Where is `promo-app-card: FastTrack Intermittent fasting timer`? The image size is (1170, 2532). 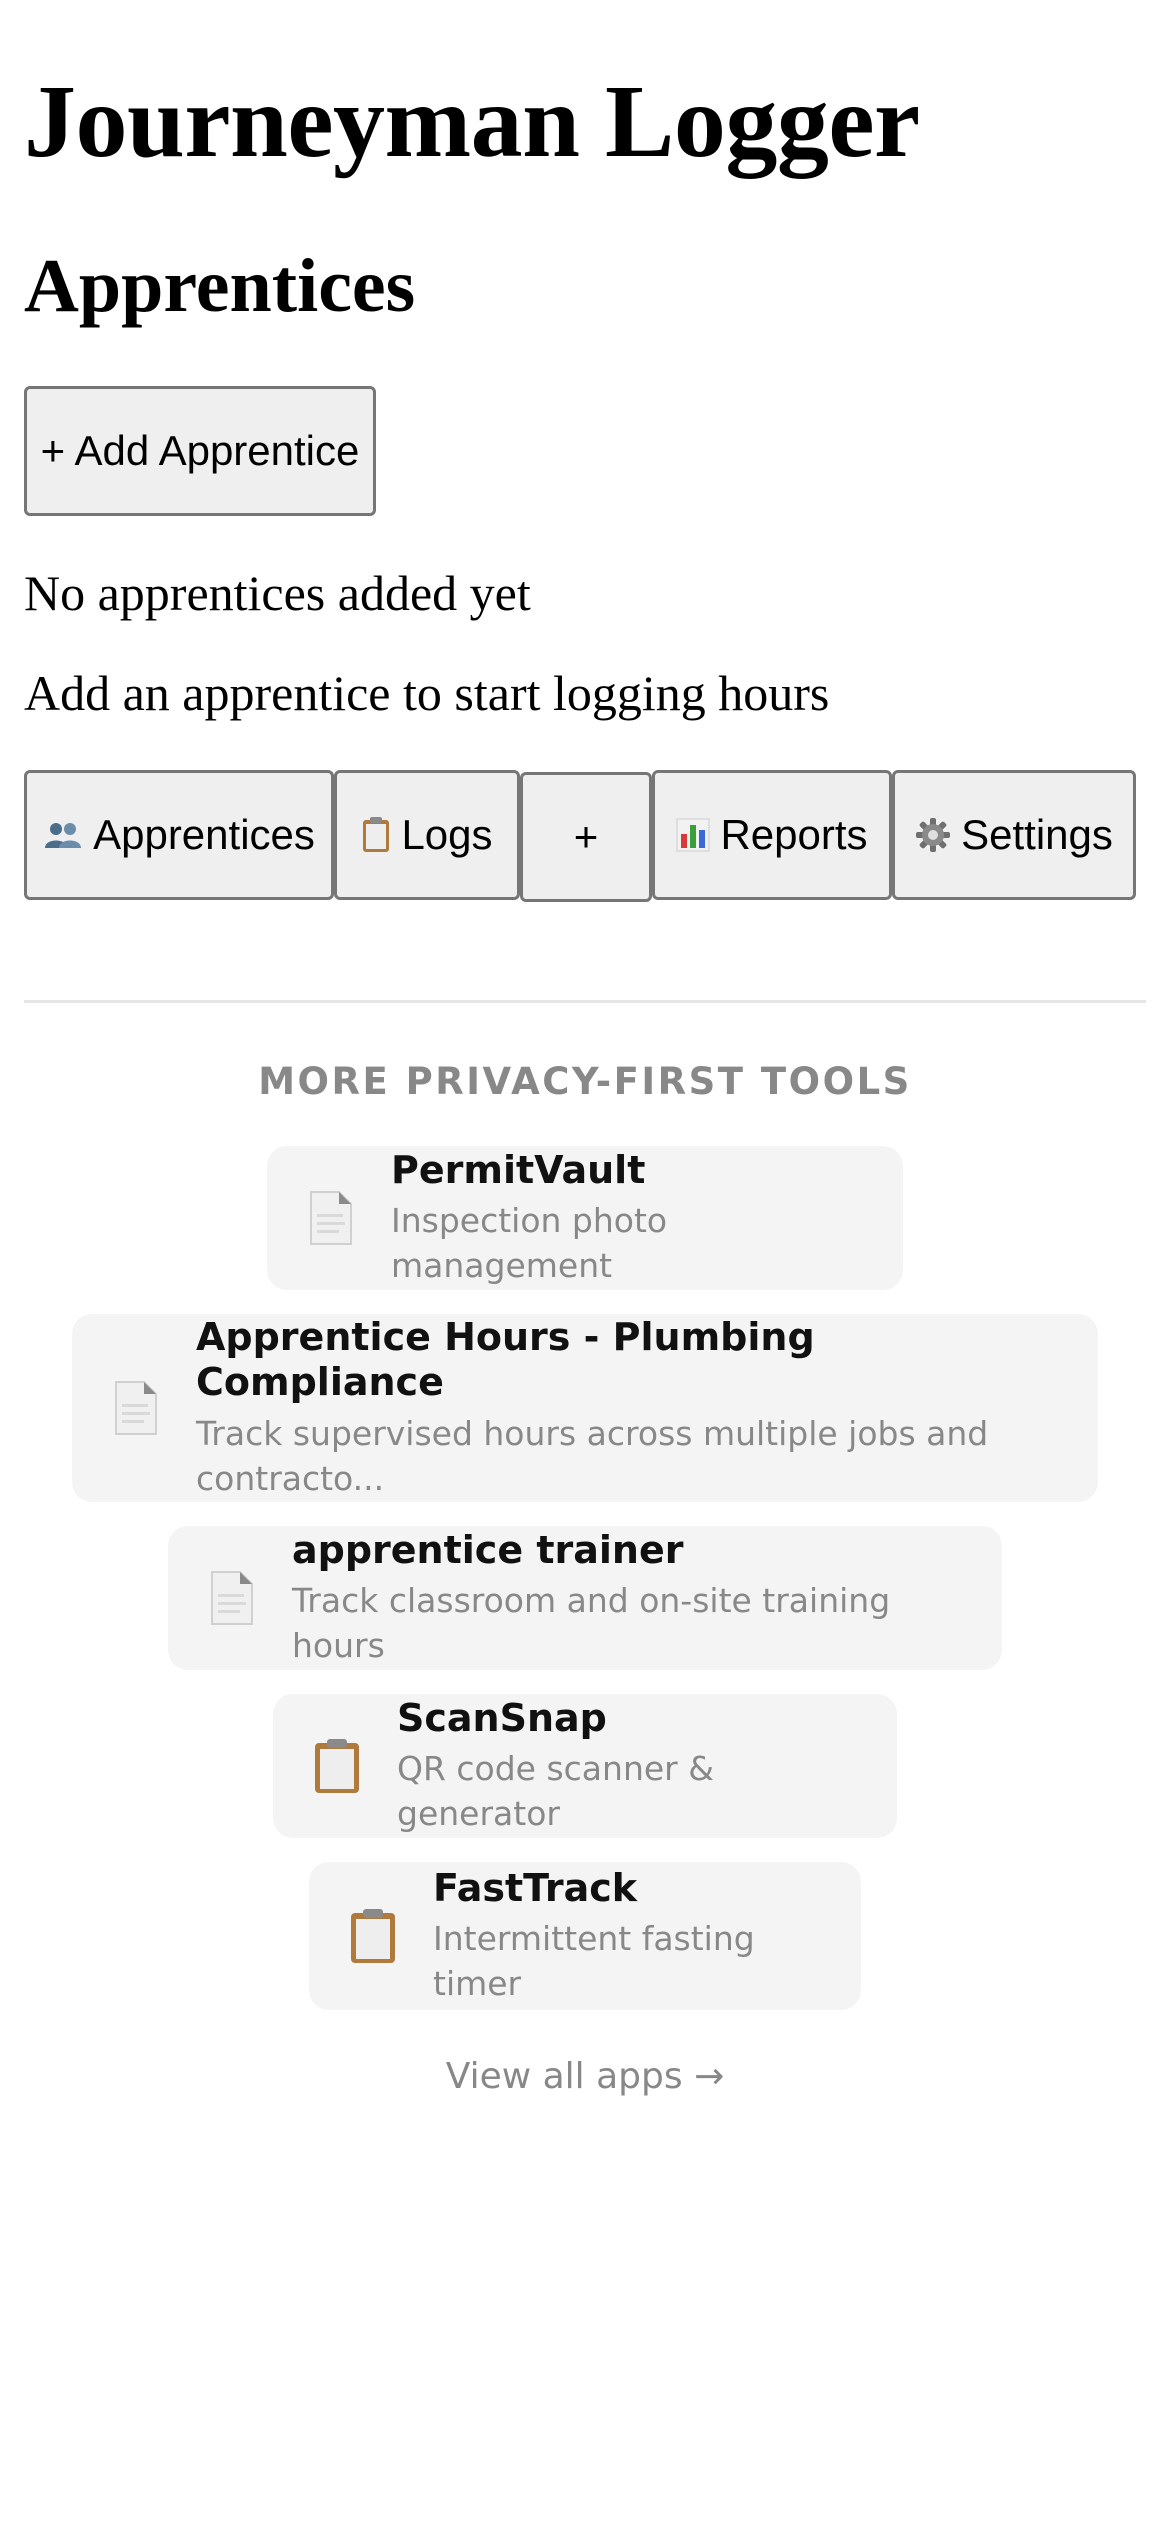
promo-app-card: FastTrack Intermittent fasting timer is located at coordinates (585, 1936).